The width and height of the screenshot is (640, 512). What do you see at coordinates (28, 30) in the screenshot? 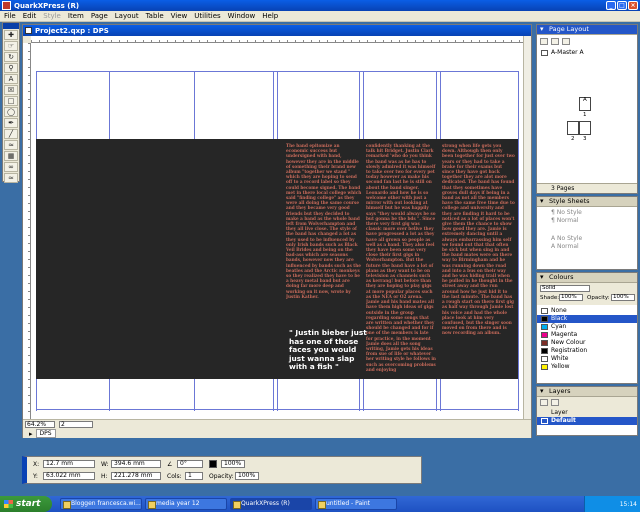
I see `document-icon` at bounding box center [28, 30].